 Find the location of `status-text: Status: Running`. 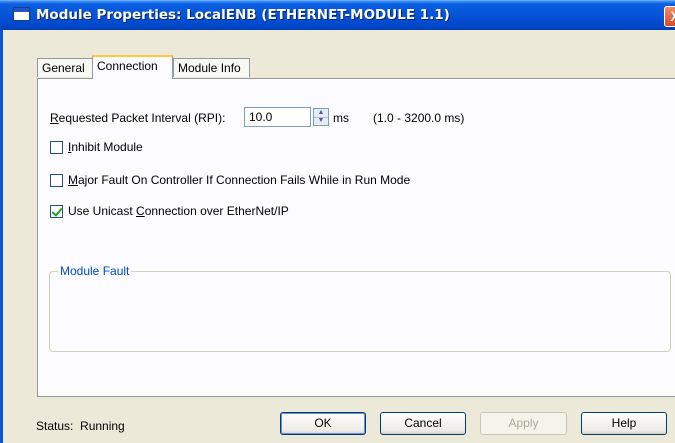

status-text: Status: Running is located at coordinates (80, 426).